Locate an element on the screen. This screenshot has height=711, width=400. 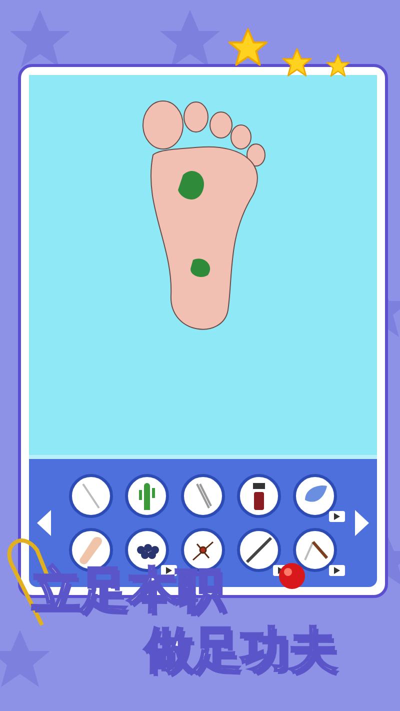
left-arrow-icon is located at coordinates (44, 523).